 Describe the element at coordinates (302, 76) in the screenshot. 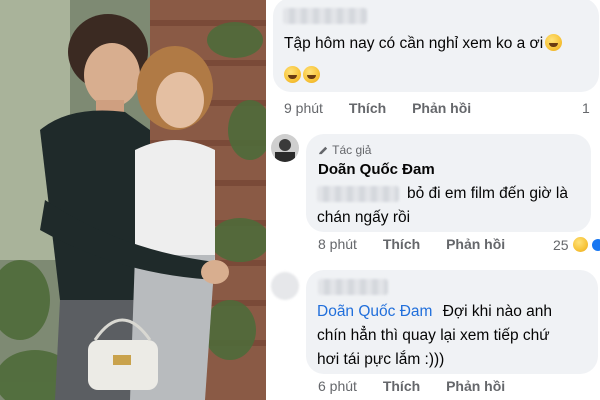

I see `emoji-row` at that location.